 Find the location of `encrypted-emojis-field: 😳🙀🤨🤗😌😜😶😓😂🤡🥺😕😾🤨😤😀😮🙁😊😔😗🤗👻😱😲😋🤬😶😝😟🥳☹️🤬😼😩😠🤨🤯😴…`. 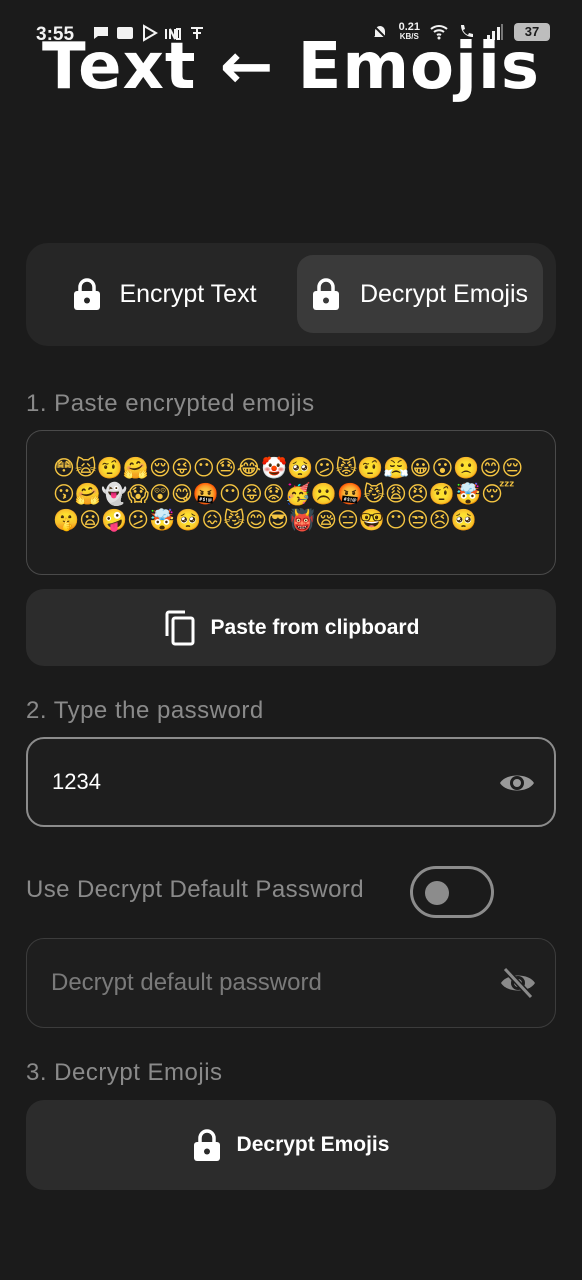

encrypted-emojis-field: 😳🙀🤨🤗😌😜😶😓😂🤡🥺😕😾🤨😤😀😮🙁😊😔😗🤗👻😱😲😋🤬😶😝😟🥳☹️🤬😼😩😠🤨🤯😴… is located at coordinates (291, 502).